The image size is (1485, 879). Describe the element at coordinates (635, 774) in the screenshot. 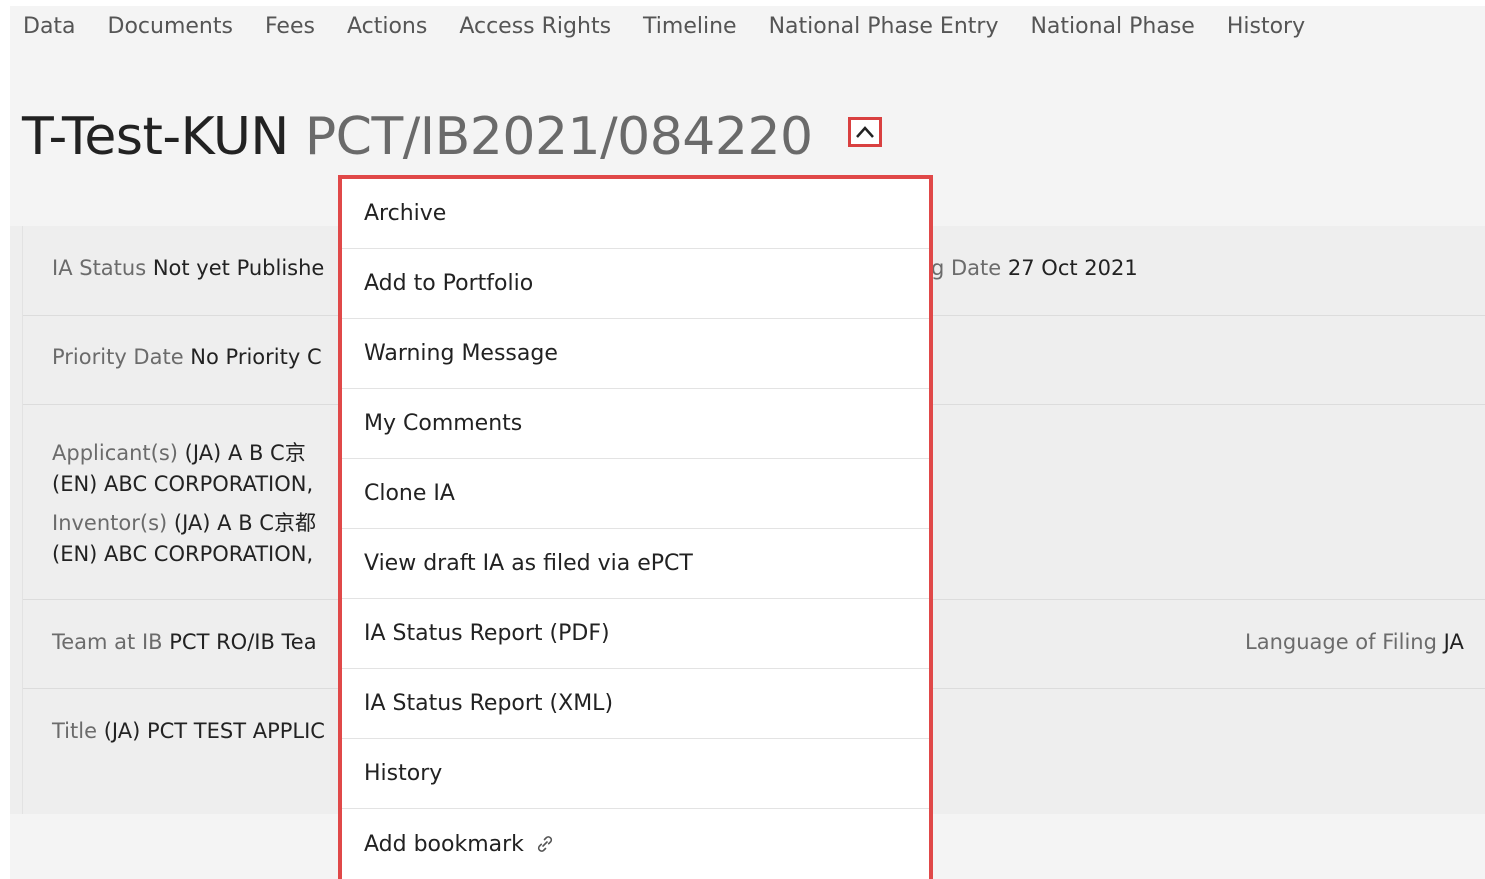

I see `menu-item-history: History` at that location.